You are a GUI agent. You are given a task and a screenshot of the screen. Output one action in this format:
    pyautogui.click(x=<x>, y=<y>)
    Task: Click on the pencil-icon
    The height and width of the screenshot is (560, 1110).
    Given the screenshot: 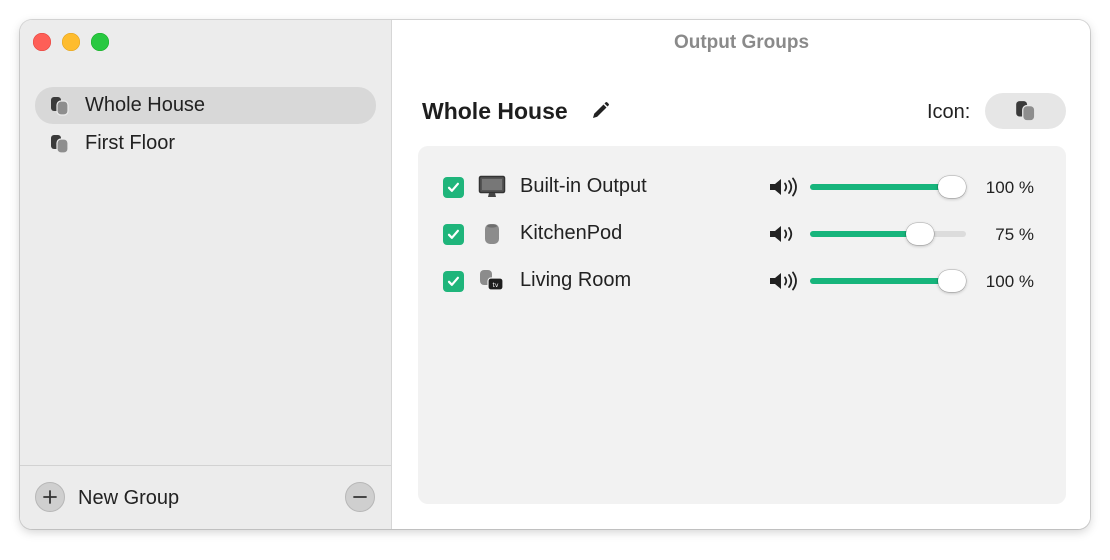 What is the action you would take?
    pyautogui.click(x=601, y=110)
    